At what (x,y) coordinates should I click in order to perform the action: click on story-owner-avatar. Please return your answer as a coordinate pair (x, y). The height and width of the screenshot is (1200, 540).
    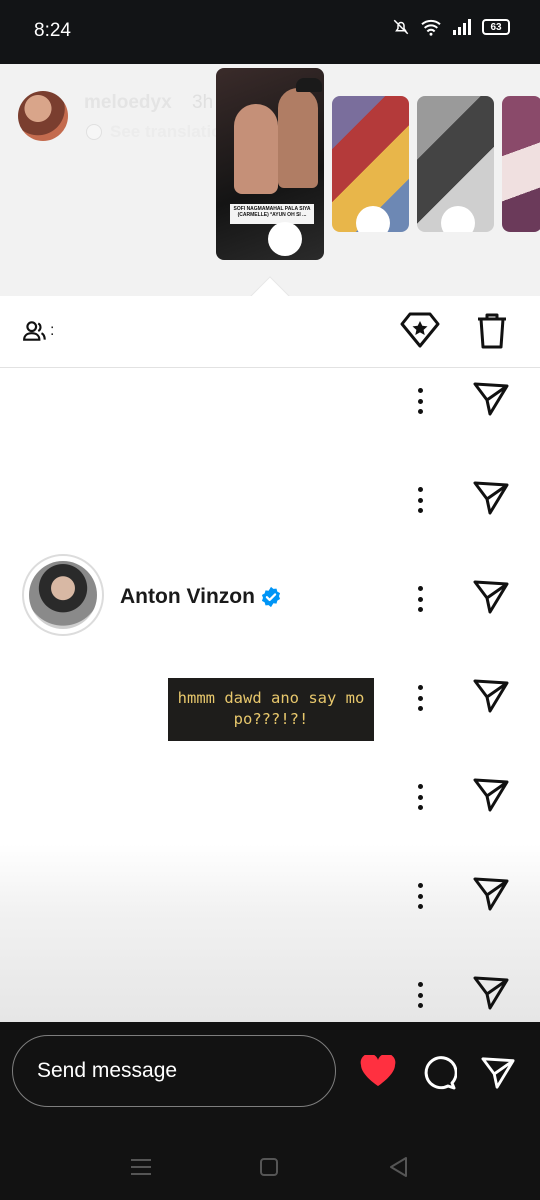
    Looking at the image, I should click on (43, 116).